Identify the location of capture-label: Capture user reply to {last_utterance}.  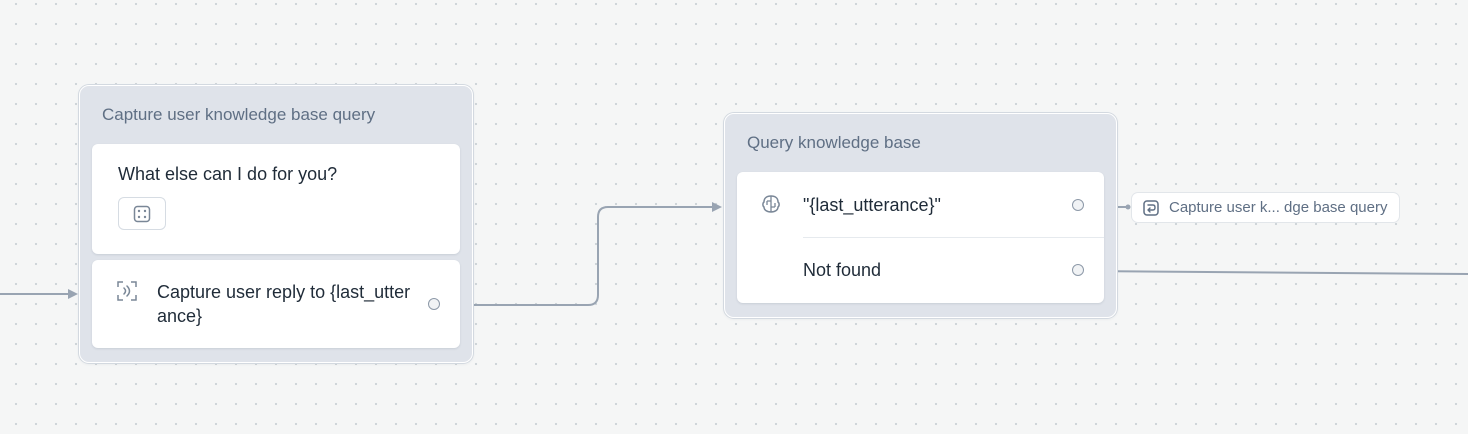
(284, 304).